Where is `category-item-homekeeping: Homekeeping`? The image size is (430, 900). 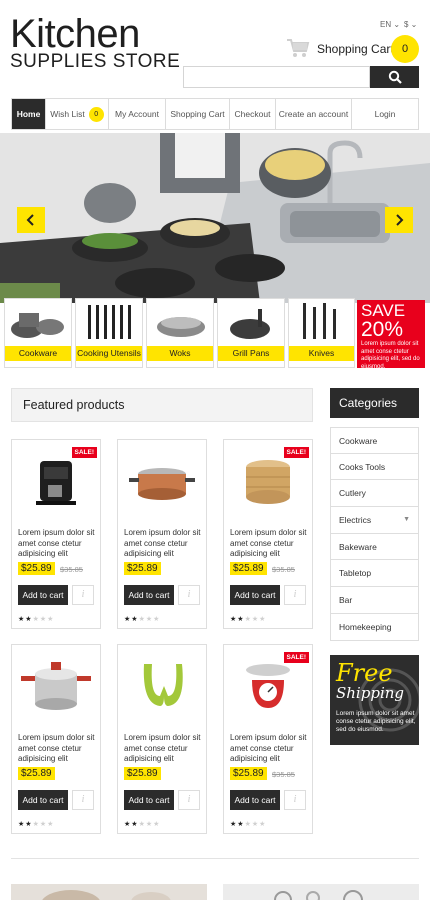
category-item-homekeeping: Homekeeping is located at coordinates (374, 627).